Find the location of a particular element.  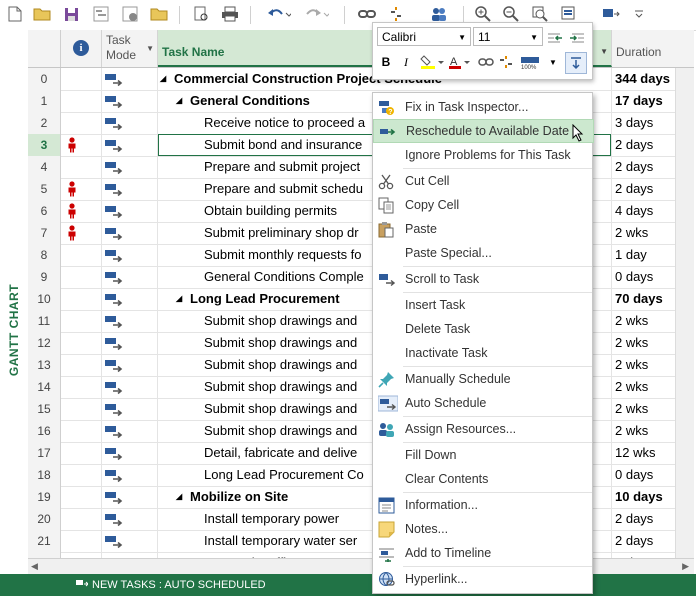

row-id: 20 is located at coordinates (44, 519).